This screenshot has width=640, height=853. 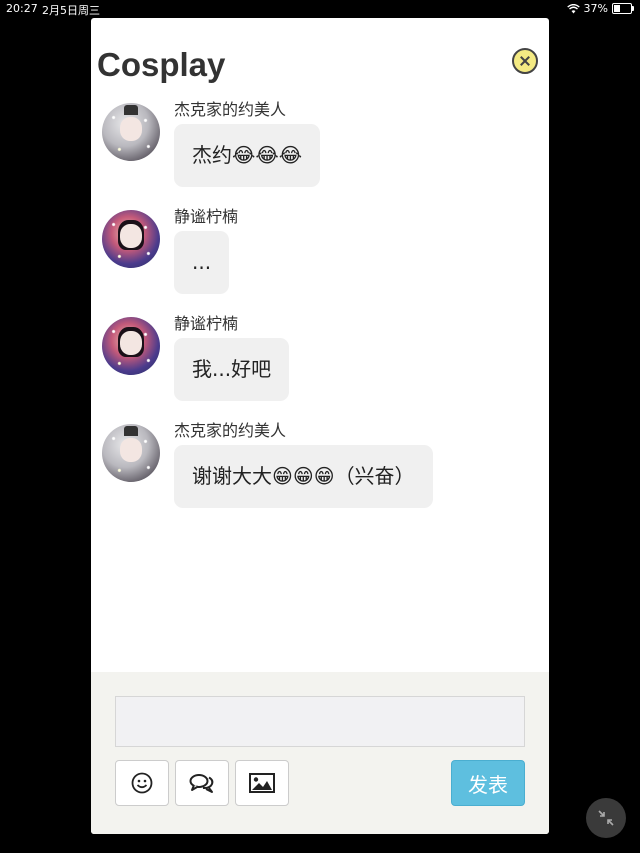 I want to click on collapse-button, so click(x=606, y=818).